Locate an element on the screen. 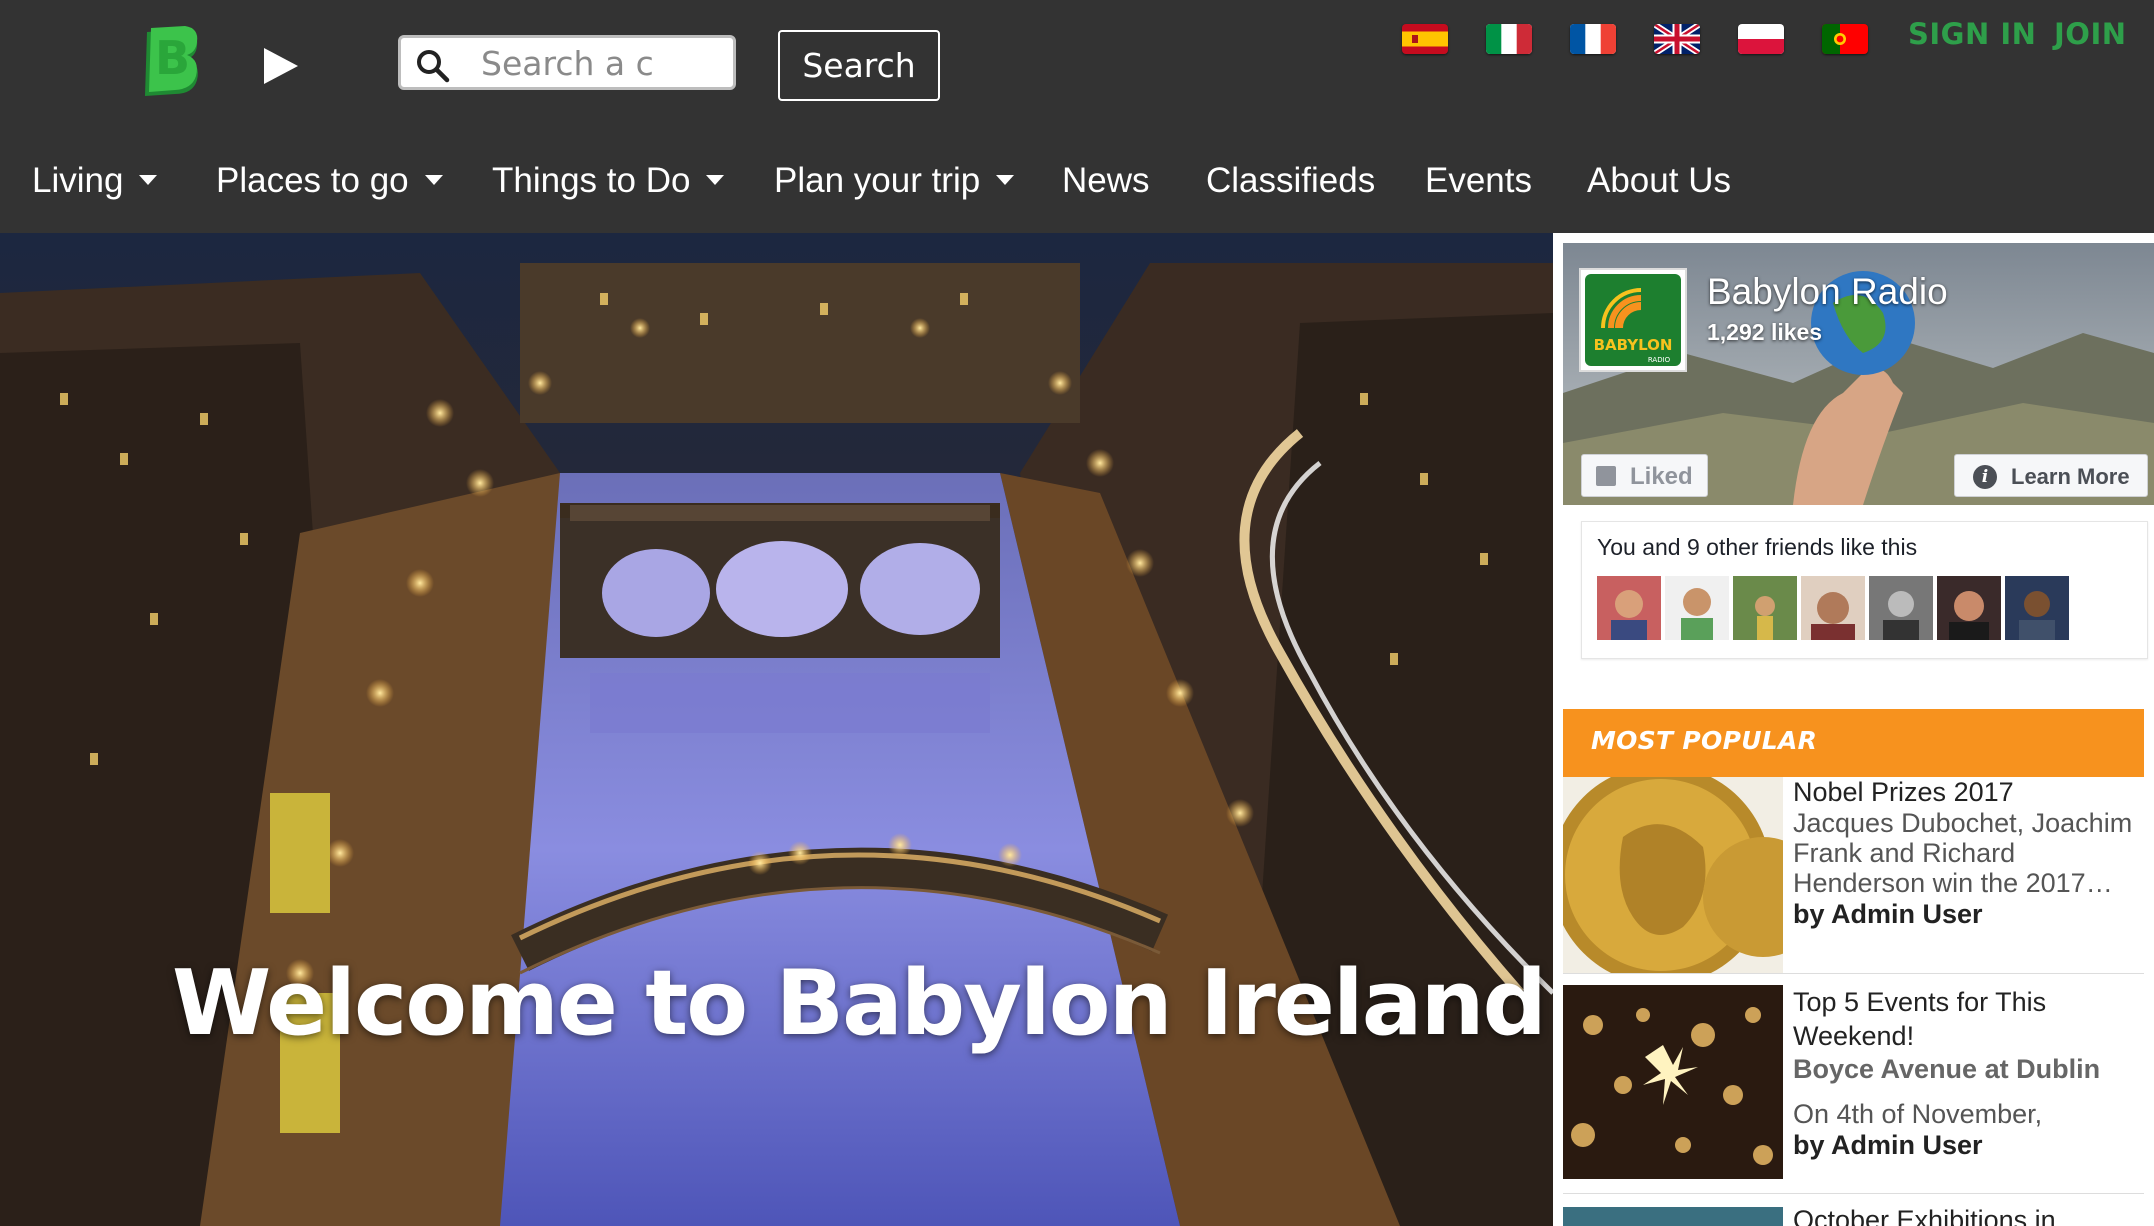 Image resolution: width=2154 pixels, height=1226 pixels. hero-title: Welcome to Babylon Ireland is located at coordinates (859, 1003).